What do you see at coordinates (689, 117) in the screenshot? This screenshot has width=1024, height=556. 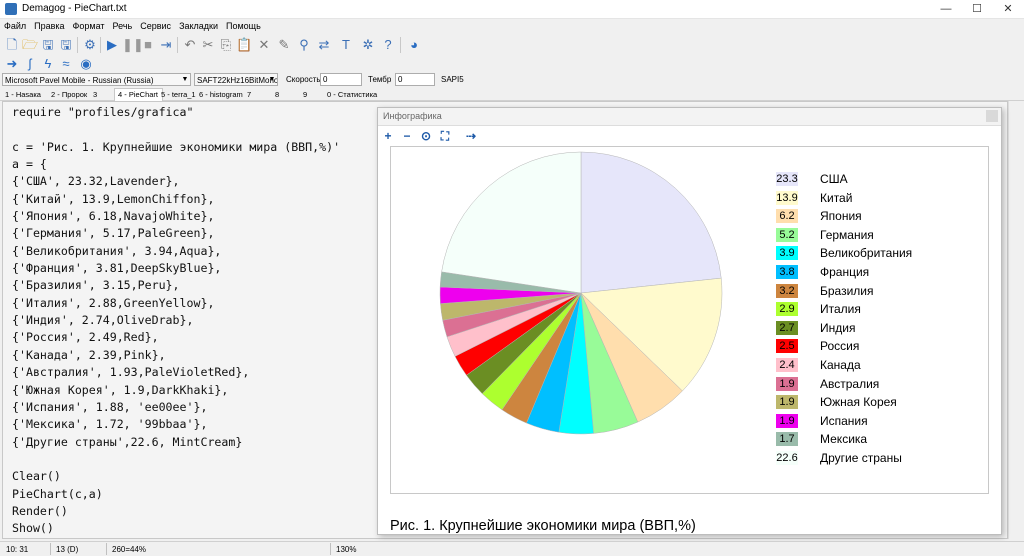 I see `infographic-title-bar: Инфографика` at bounding box center [689, 117].